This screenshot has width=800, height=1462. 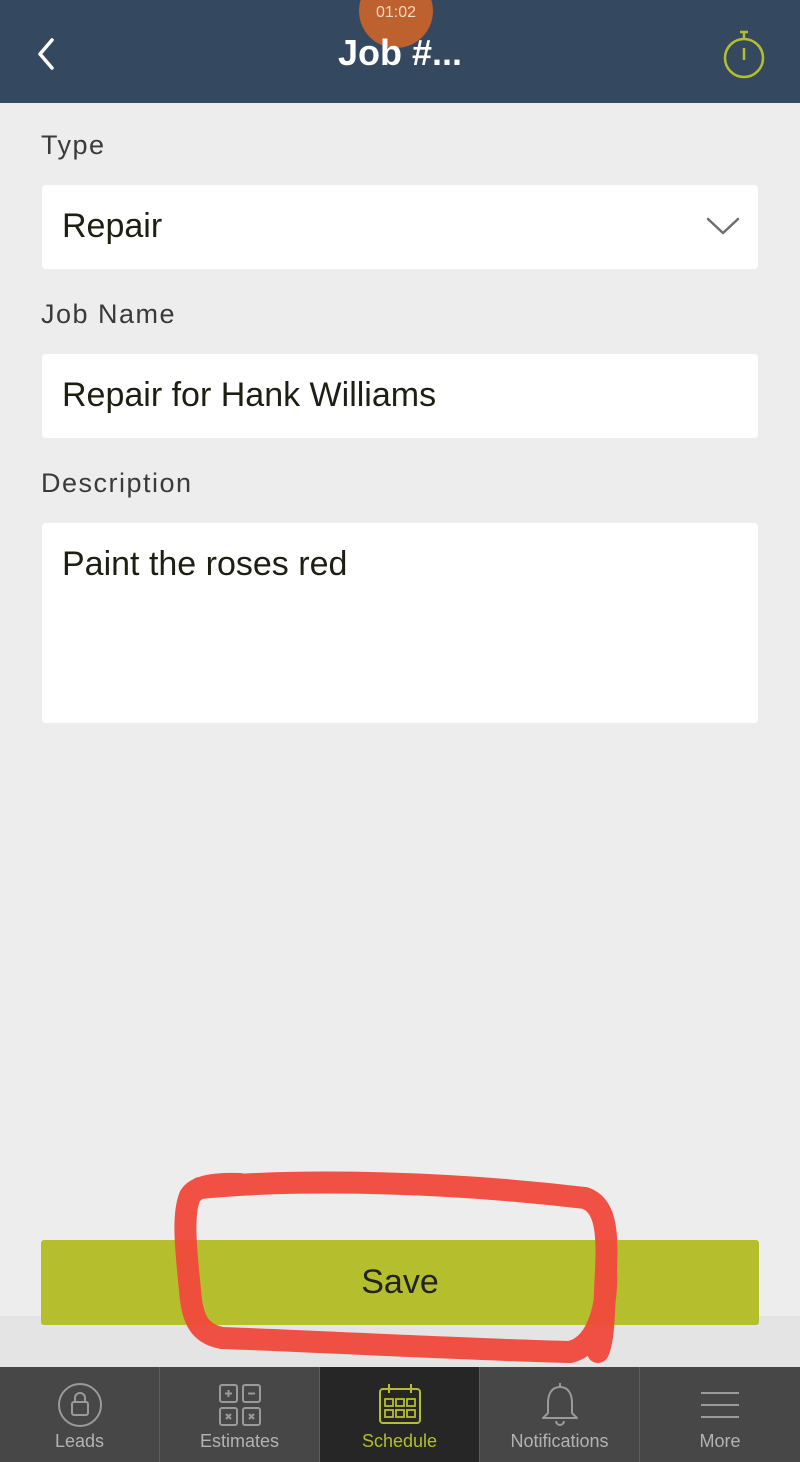 What do you see at coordinates (400, 227) in the screenshot?
I see `type-select: Repair` at bounding box center [400, 227].